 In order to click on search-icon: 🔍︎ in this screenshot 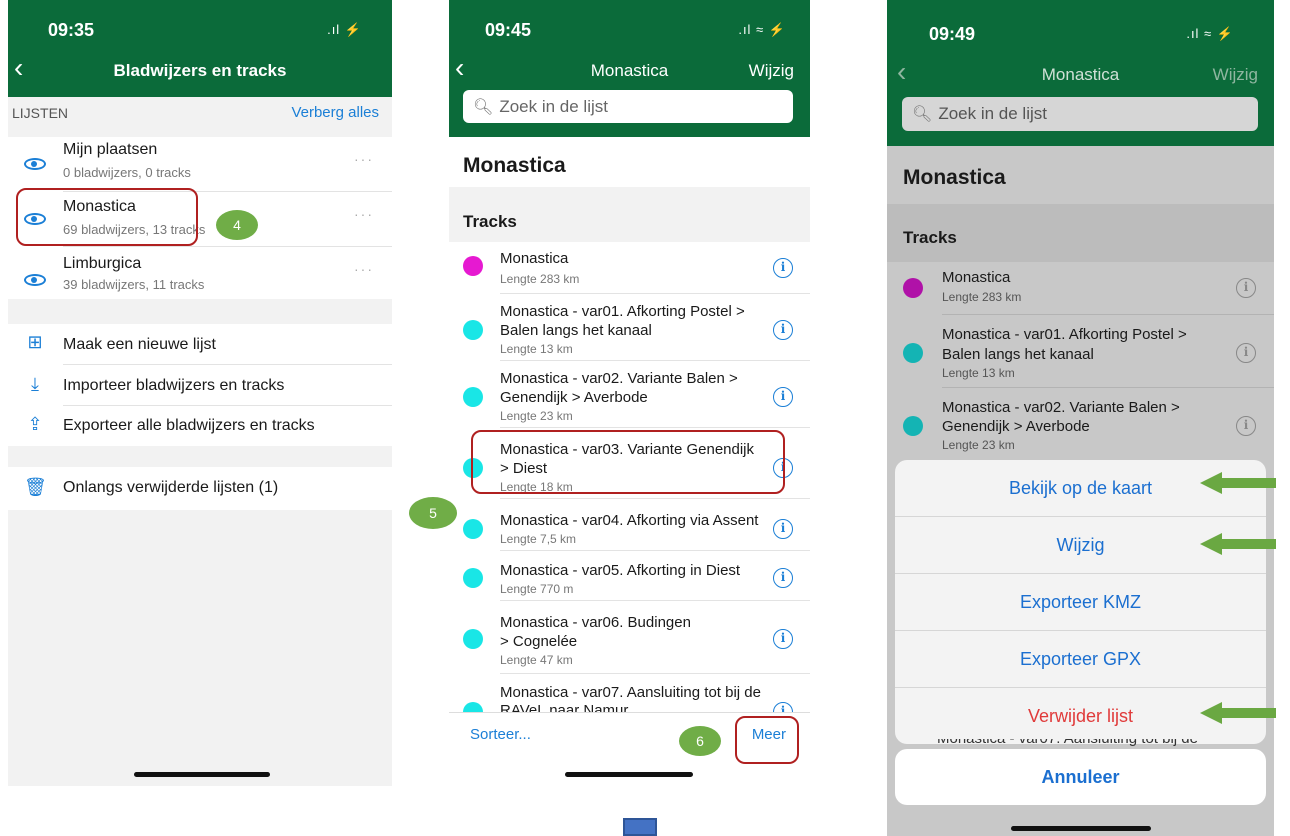, I will do `click(483, 107)`.